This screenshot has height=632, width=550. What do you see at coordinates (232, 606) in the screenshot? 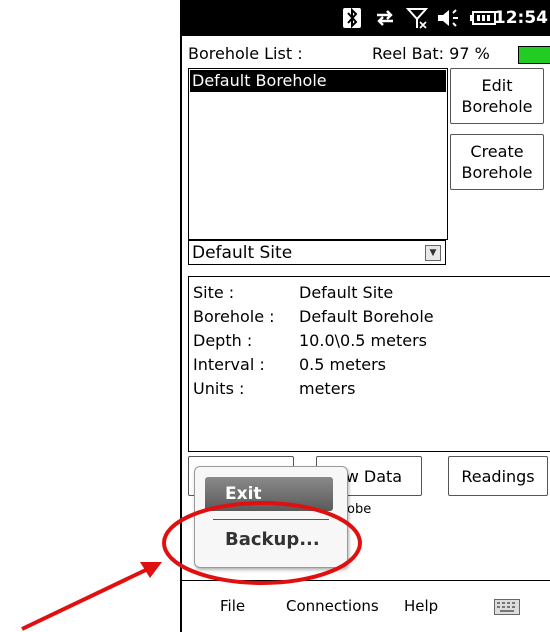
I see `file-menu: File` at bounding box center [232, 606].